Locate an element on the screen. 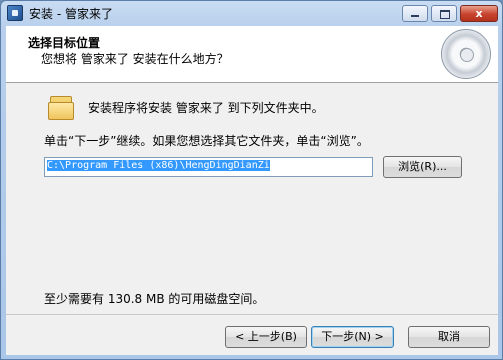 The height and width of the screenshot is (360, 503). install-info-text: 安装程序将安装 管家来了 到下列文件夹中。 is located at coordinates (206, 108).